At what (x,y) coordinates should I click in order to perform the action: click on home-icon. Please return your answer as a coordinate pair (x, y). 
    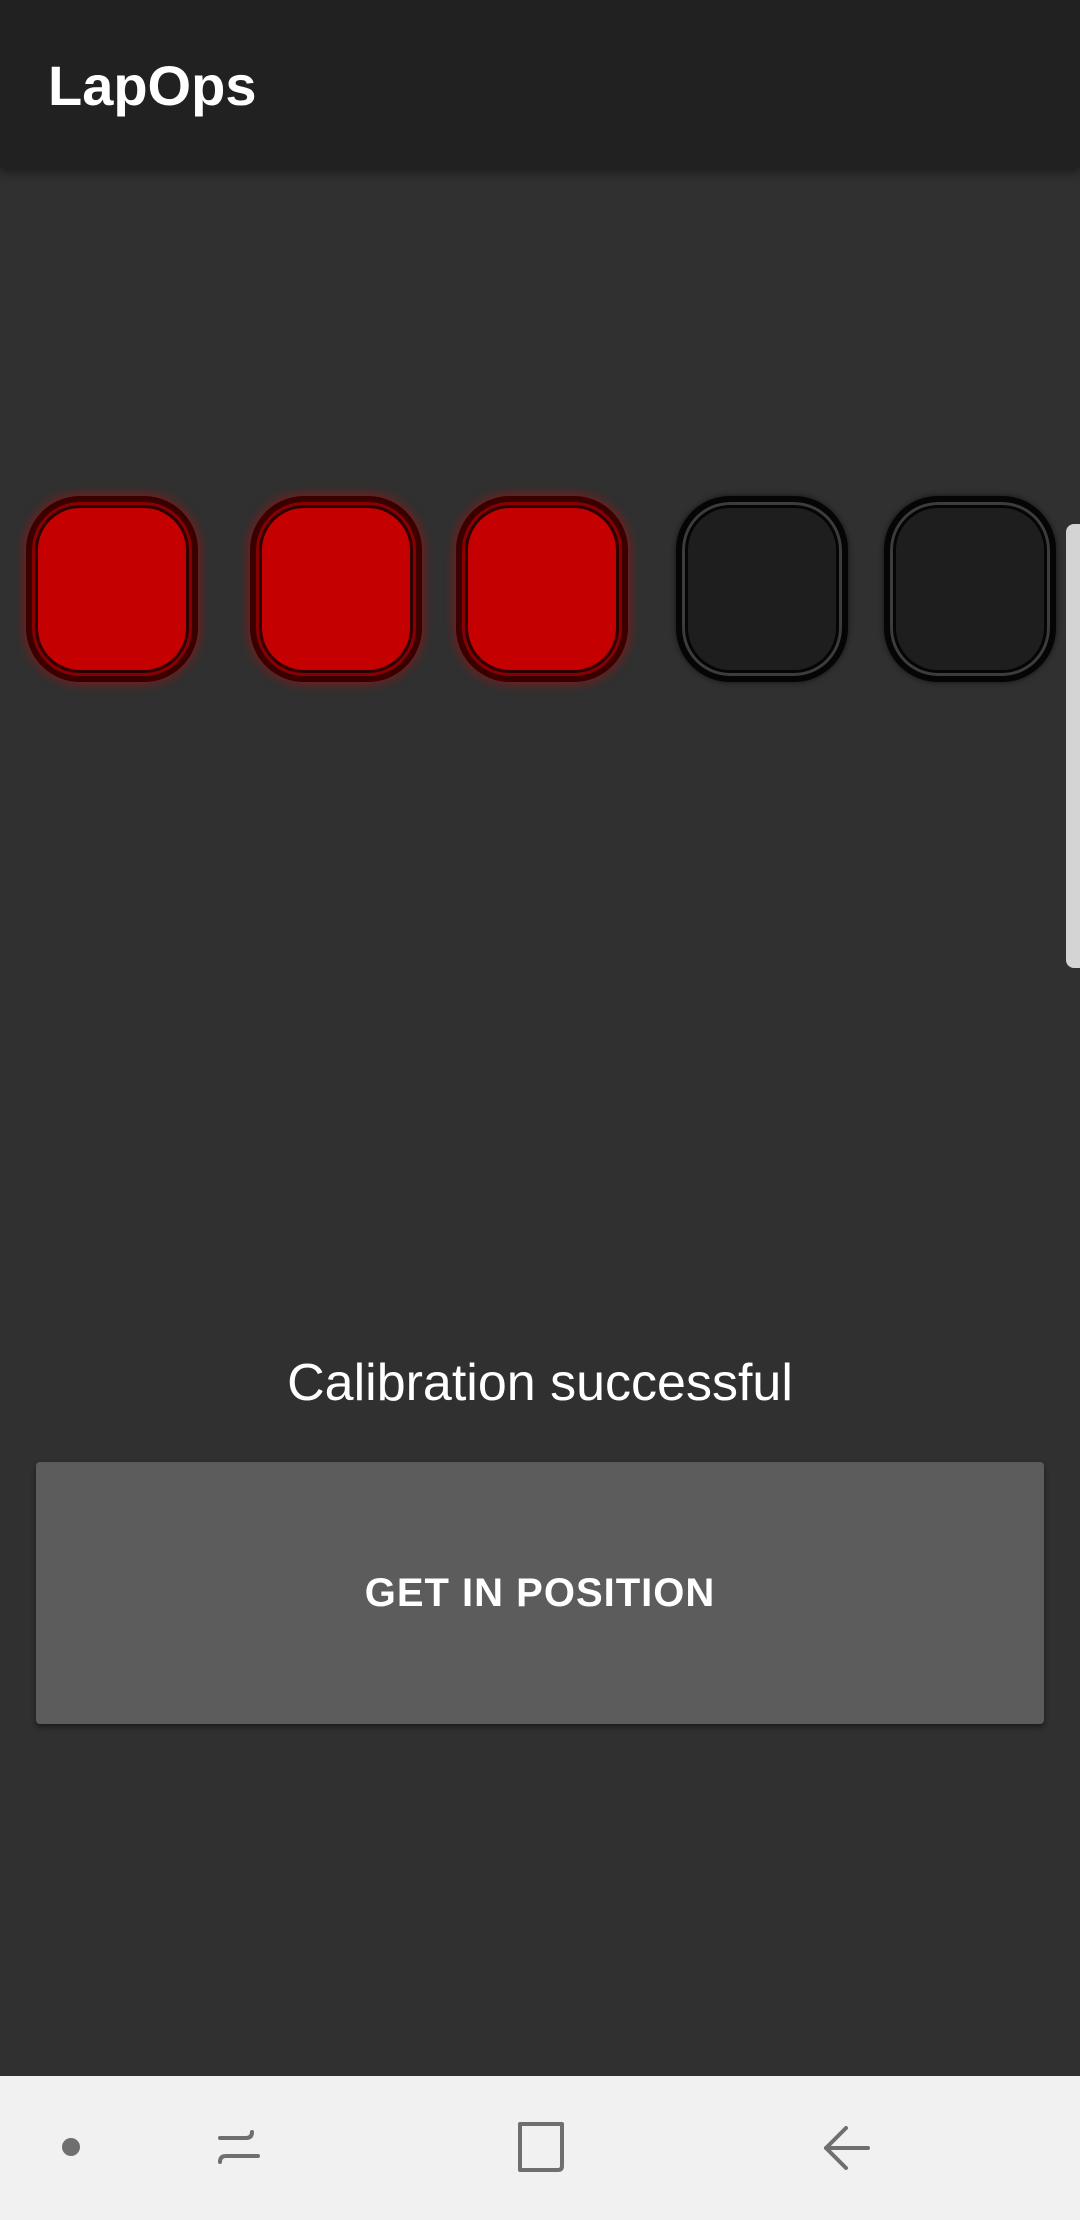
    Looking at the image, I should click on (542, 2148).